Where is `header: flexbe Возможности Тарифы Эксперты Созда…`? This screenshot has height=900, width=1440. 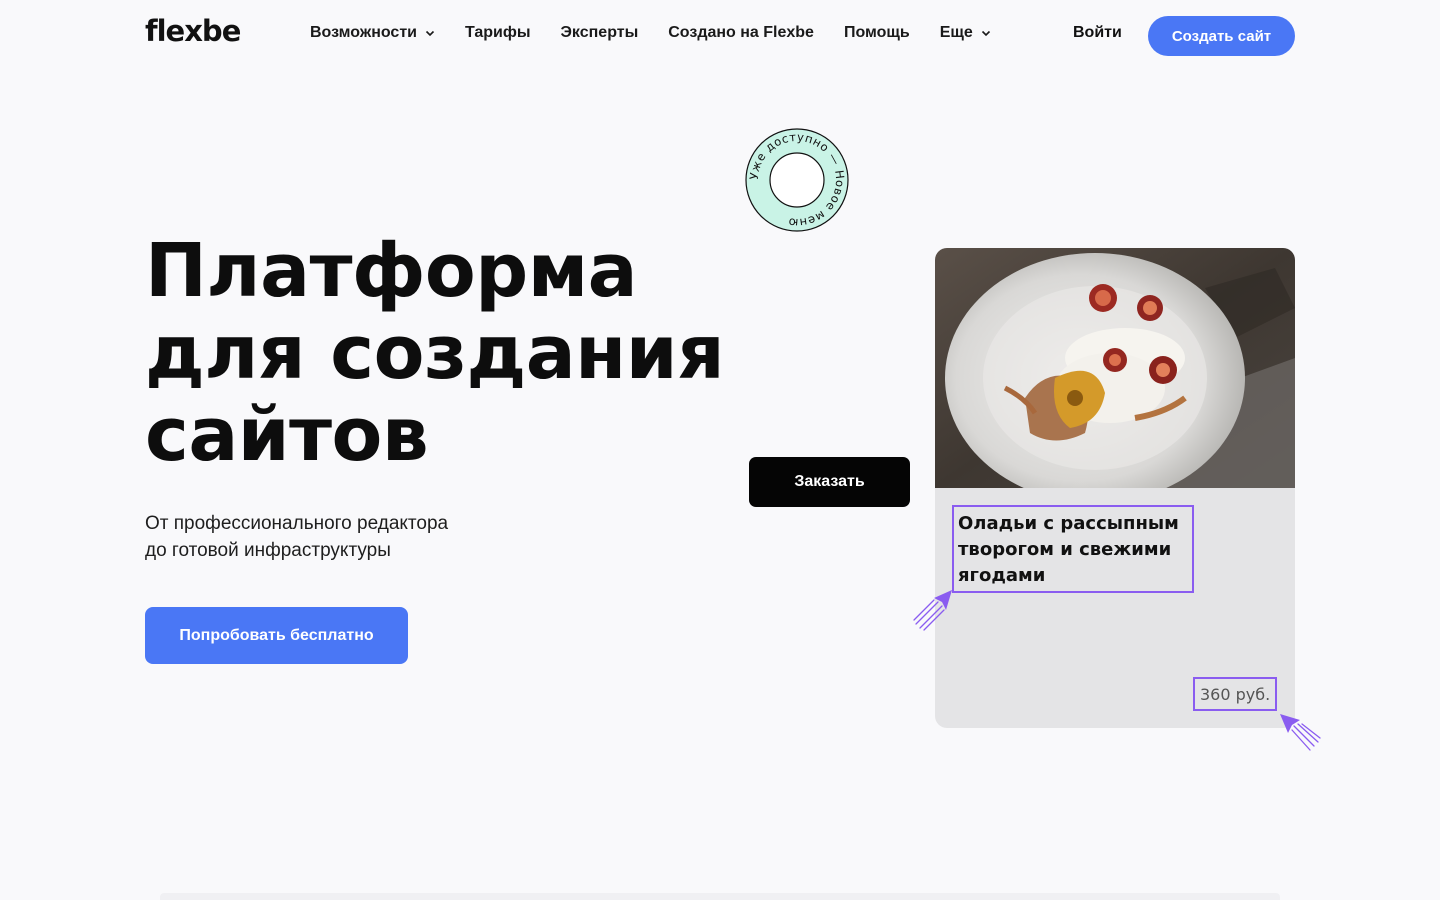
header: flexbe Возможности Тарифы Эксперты Созда… is located at coordinates (720, 35).